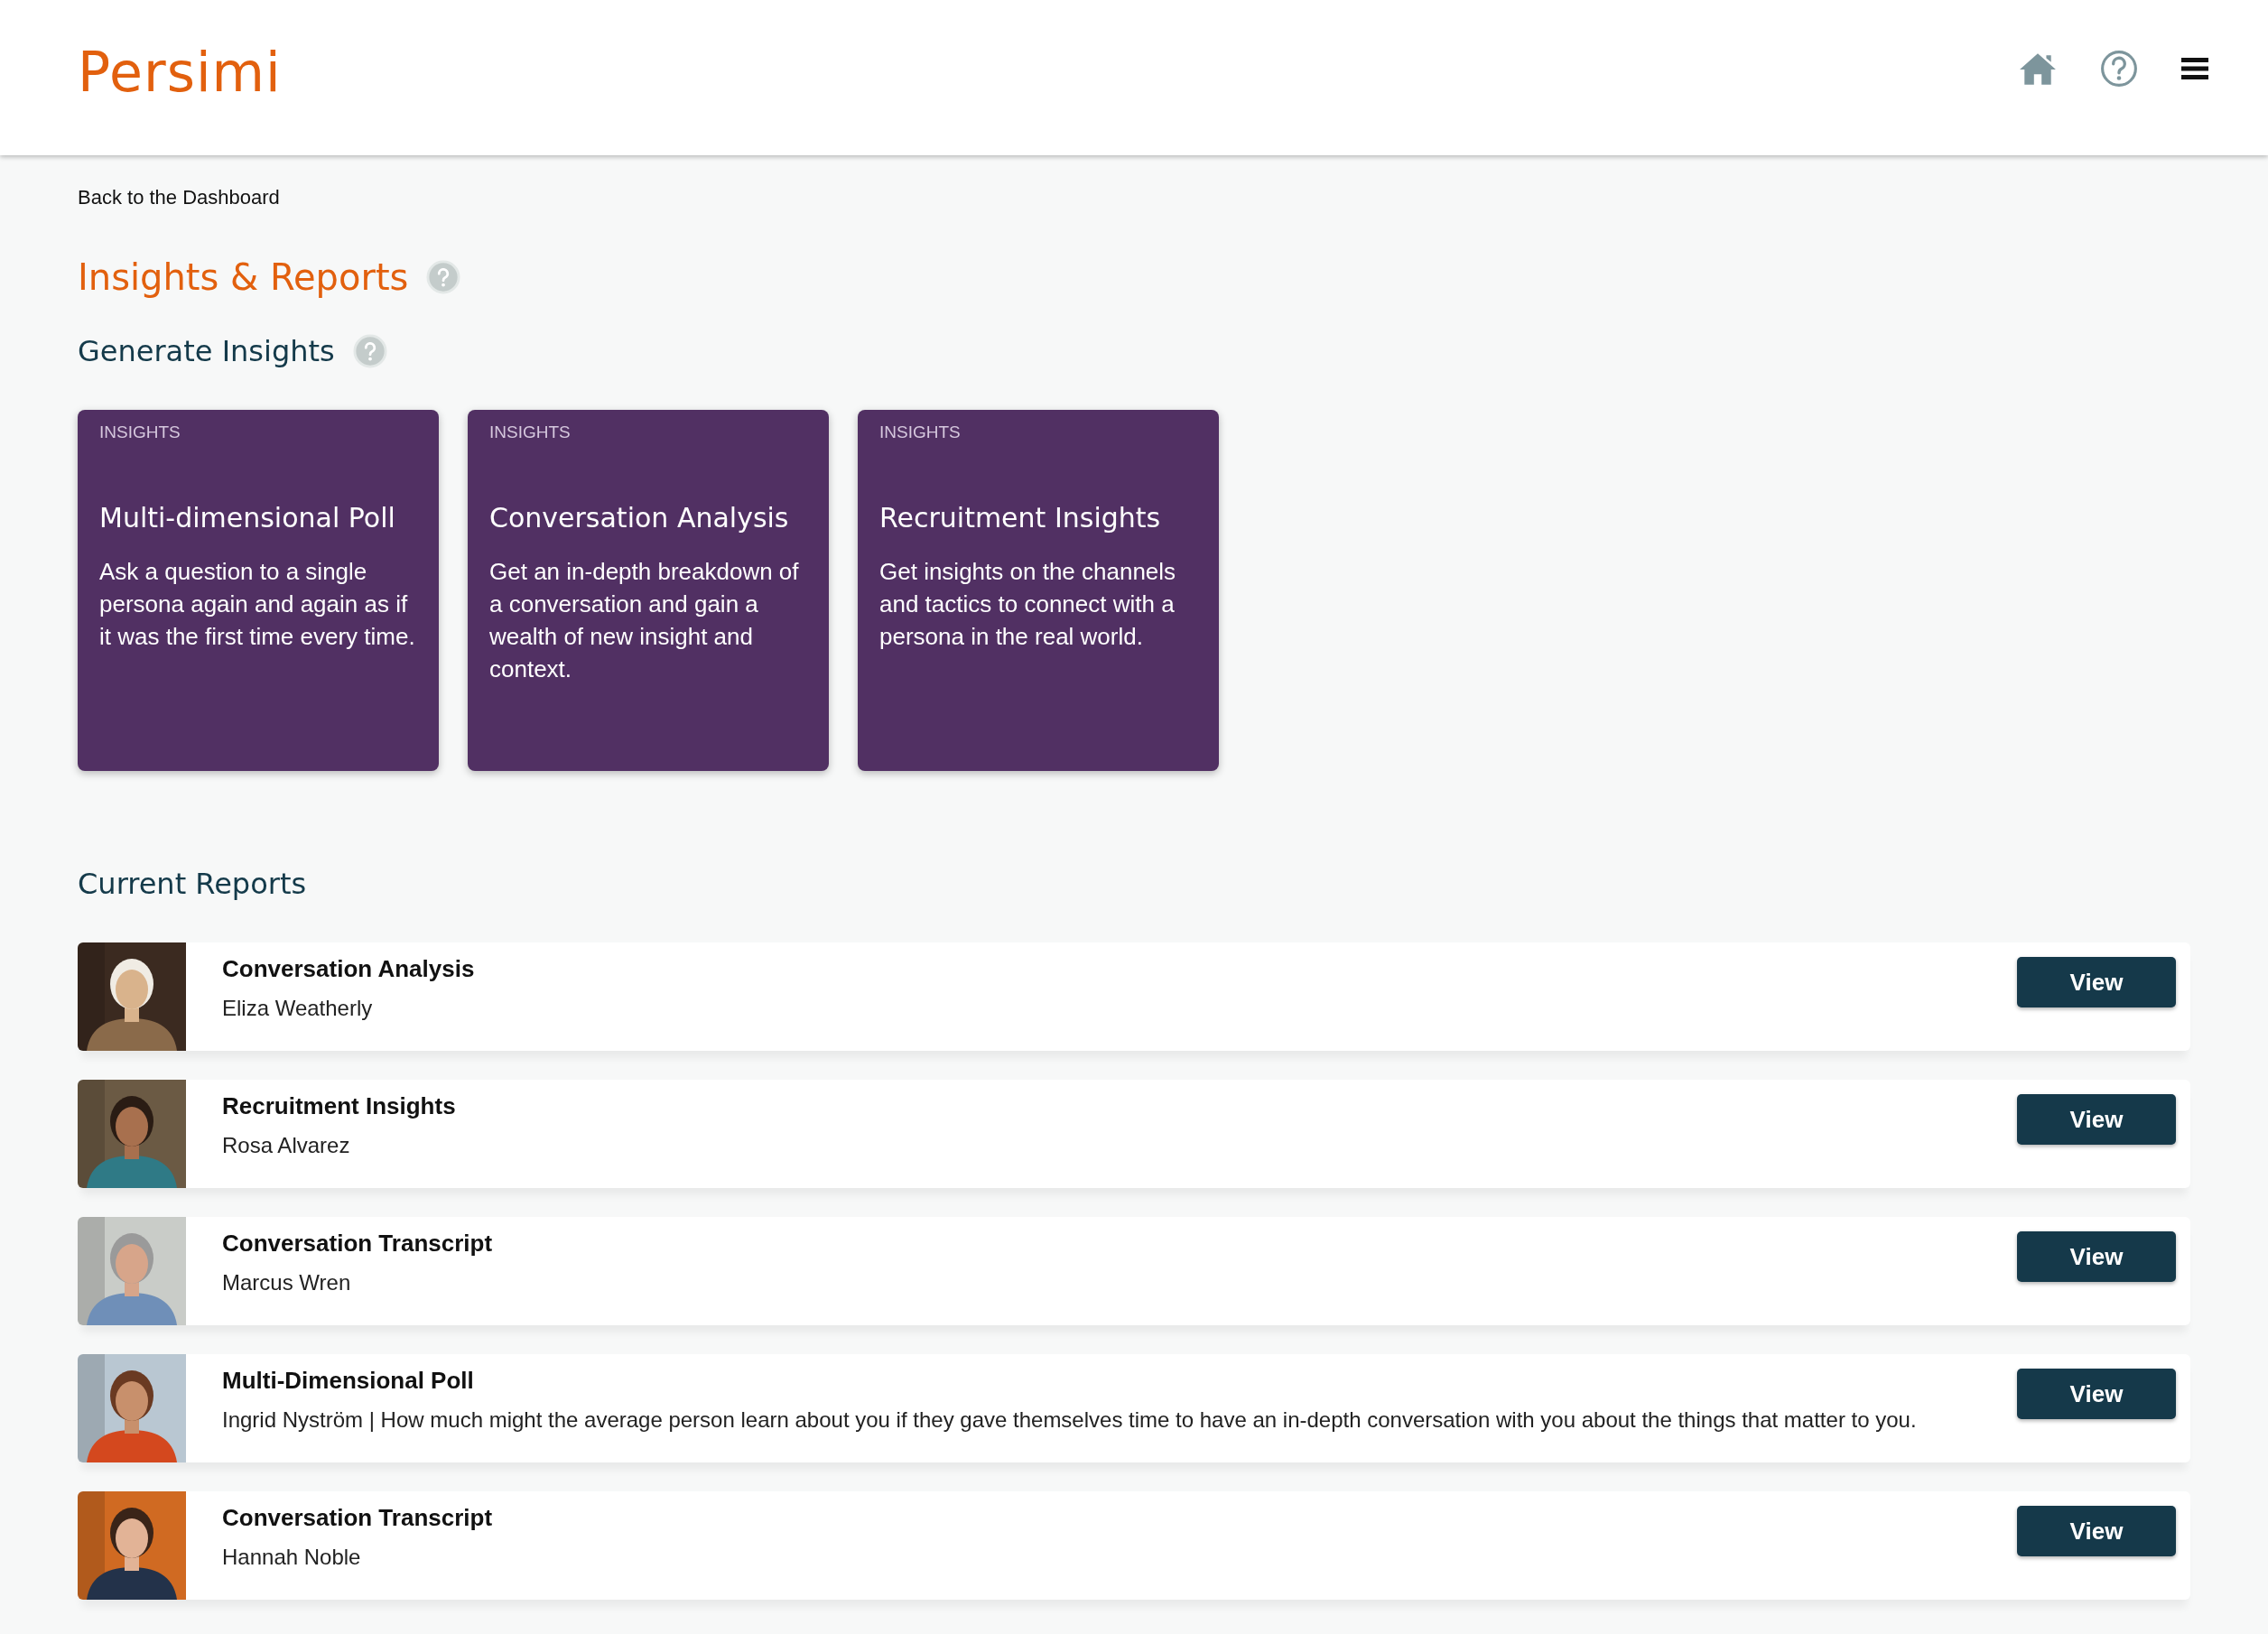  Describe the element at coordinates (339, 1106) in the screenshot. I see `report-title: Recruitment Insights` at that location.